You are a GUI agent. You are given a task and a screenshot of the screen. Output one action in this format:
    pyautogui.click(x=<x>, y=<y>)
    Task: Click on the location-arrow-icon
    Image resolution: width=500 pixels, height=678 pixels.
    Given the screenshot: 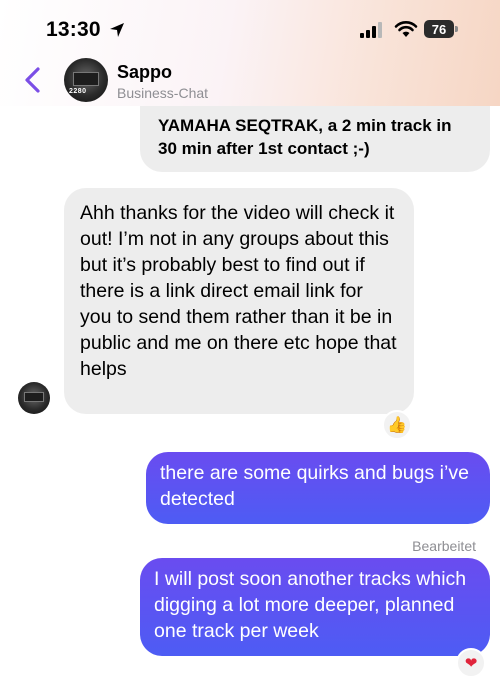 What is the action you would take?
    pyautogui.click(x=117, y=30)
    